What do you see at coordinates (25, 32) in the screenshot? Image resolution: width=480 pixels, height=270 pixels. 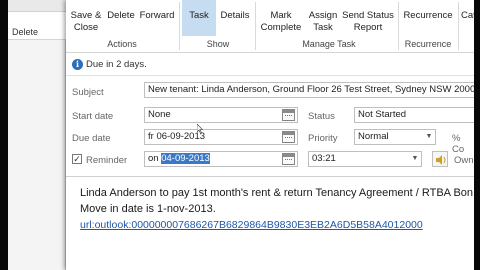 I see `delete-group-label: Delete` at bounding box center [25, 32].